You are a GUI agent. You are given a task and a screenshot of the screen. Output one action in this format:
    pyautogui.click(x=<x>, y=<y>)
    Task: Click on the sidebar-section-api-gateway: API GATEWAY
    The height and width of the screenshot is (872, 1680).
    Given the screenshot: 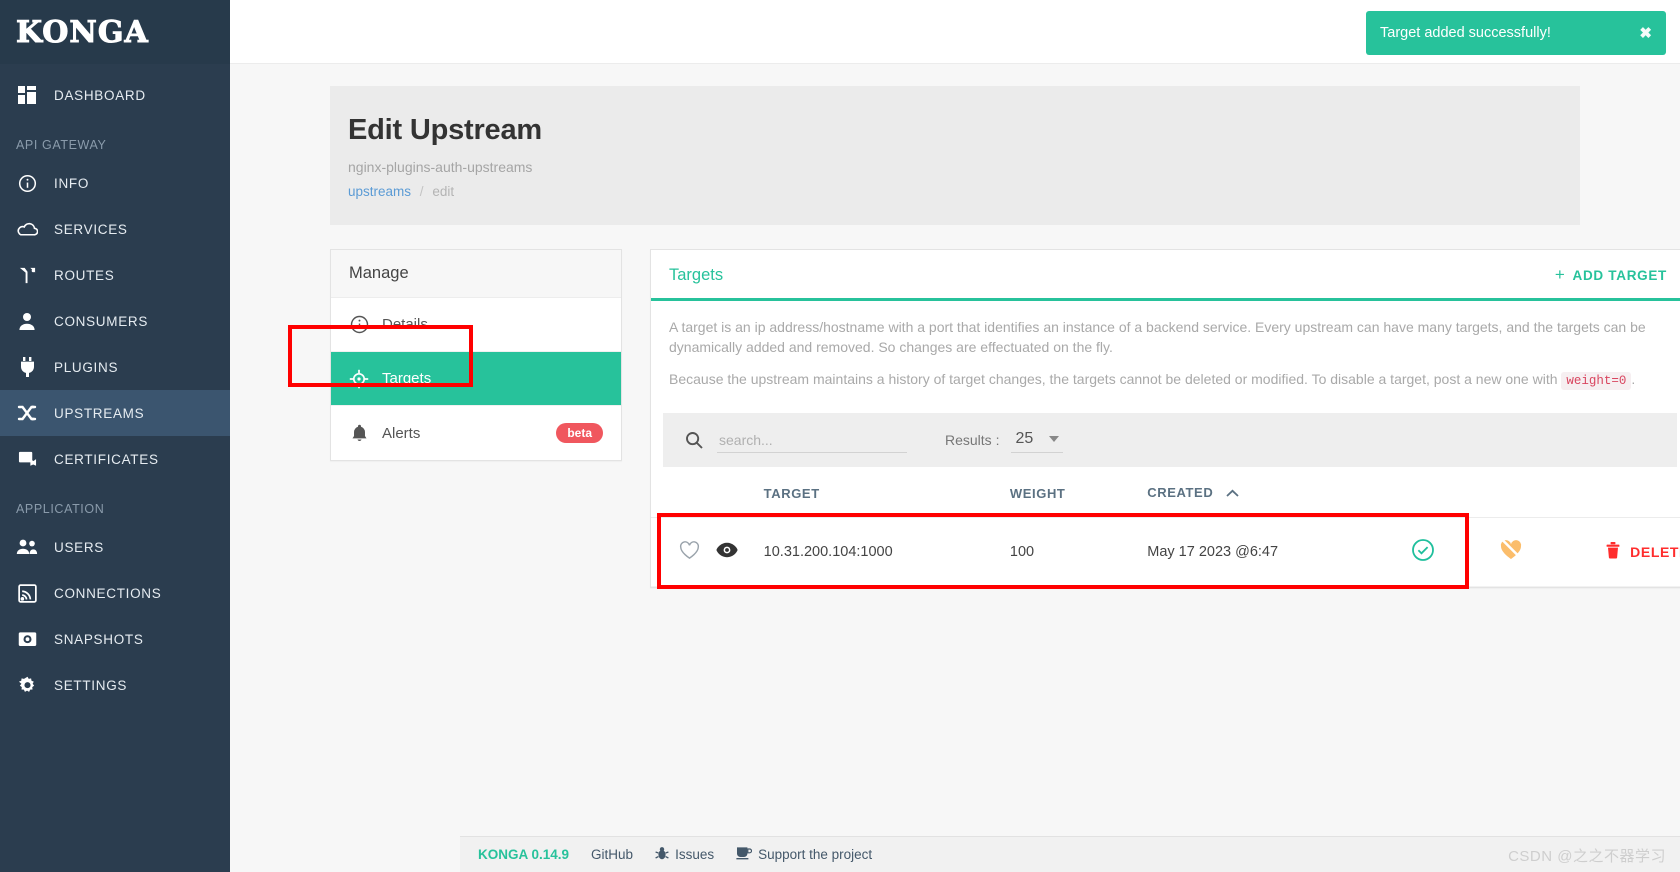 What is the action you would take?
    pyautogui.click(x=61, y=145)
    